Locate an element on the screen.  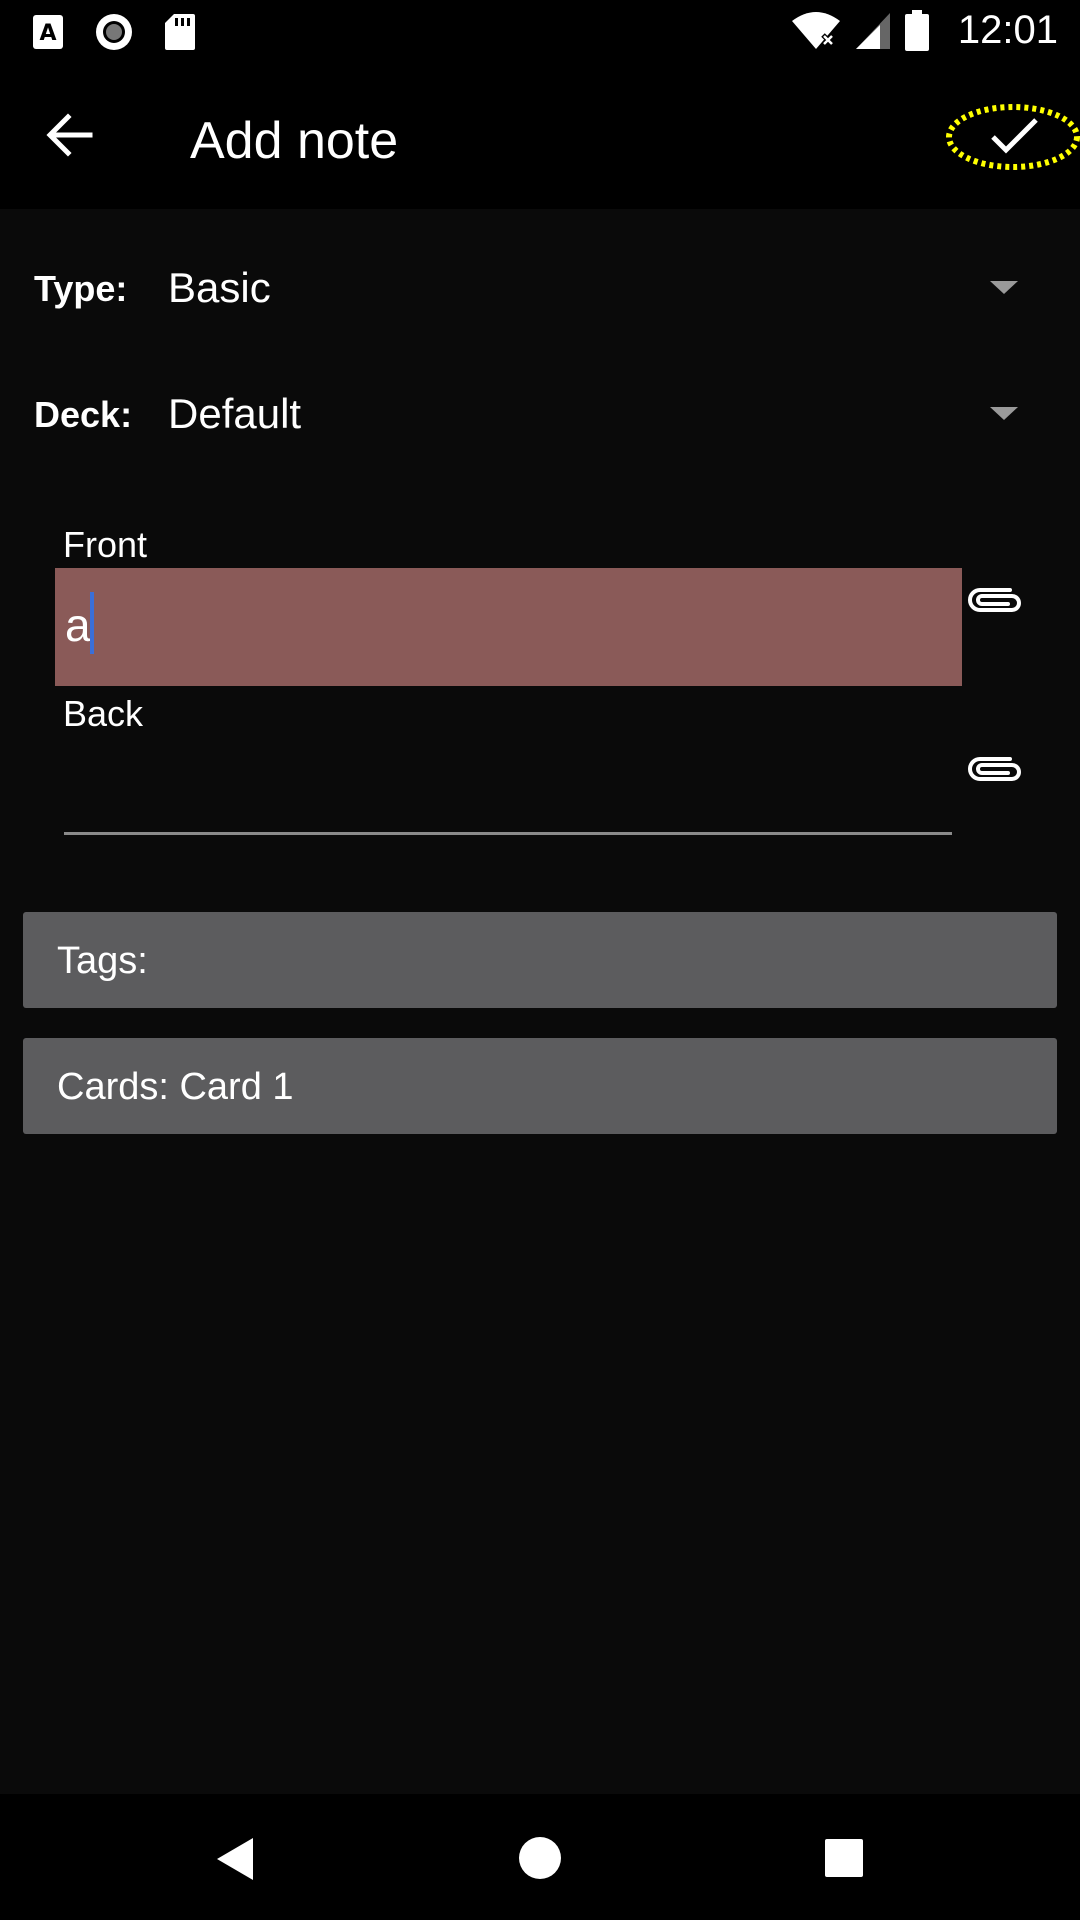
home-circle-icon is located at coordinates (540, 1858).